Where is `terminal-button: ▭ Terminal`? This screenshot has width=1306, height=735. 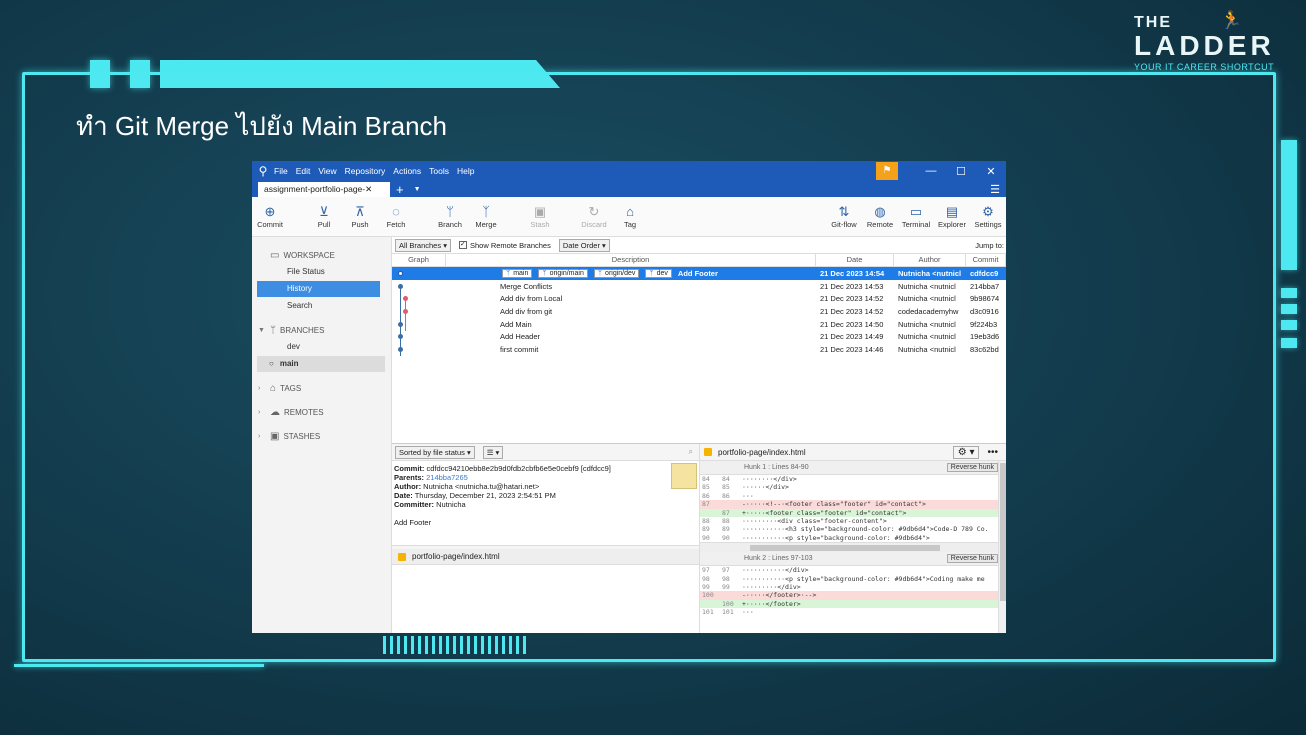 terminal-button: ▭ Terminal is located at coordinates (916, 216).